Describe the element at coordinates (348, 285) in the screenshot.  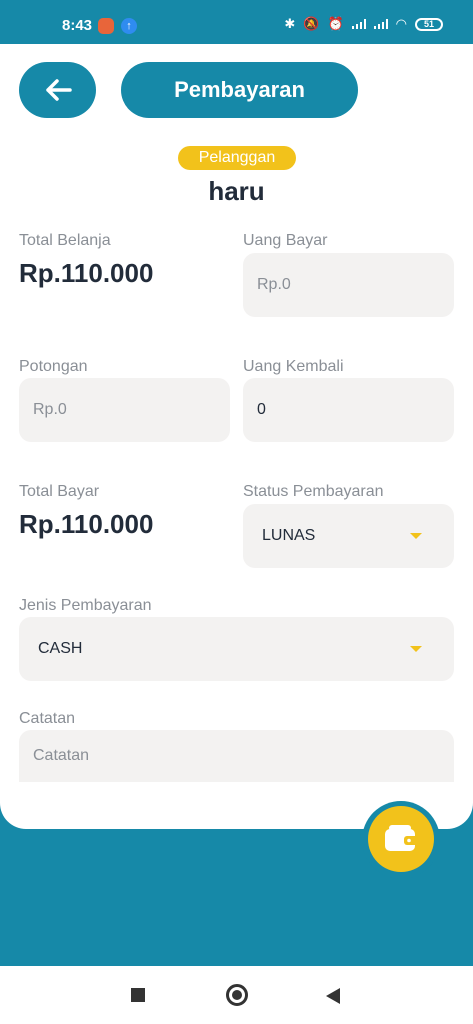
I see `uang-bayar-input: Rp.0` at that location.